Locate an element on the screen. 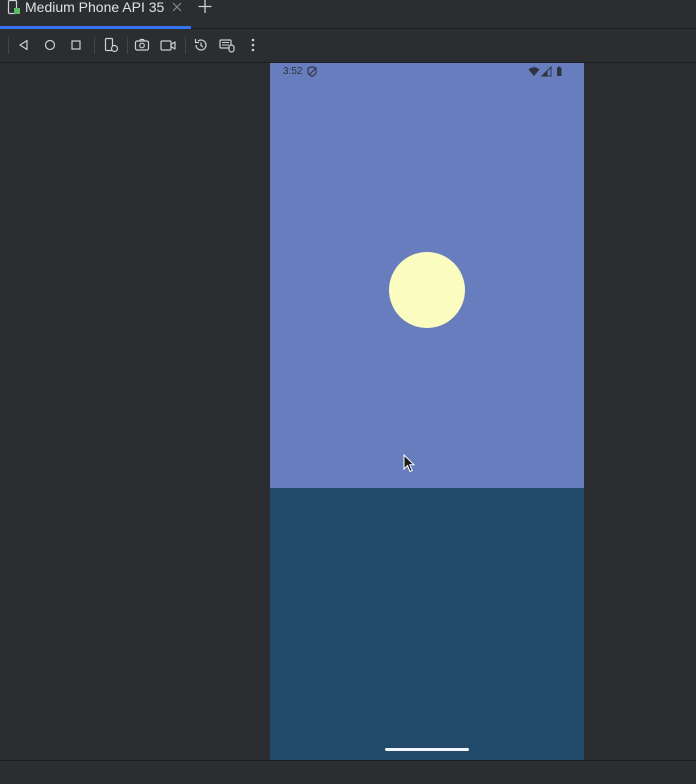  shield-icon is located at coordinates (312, 71).